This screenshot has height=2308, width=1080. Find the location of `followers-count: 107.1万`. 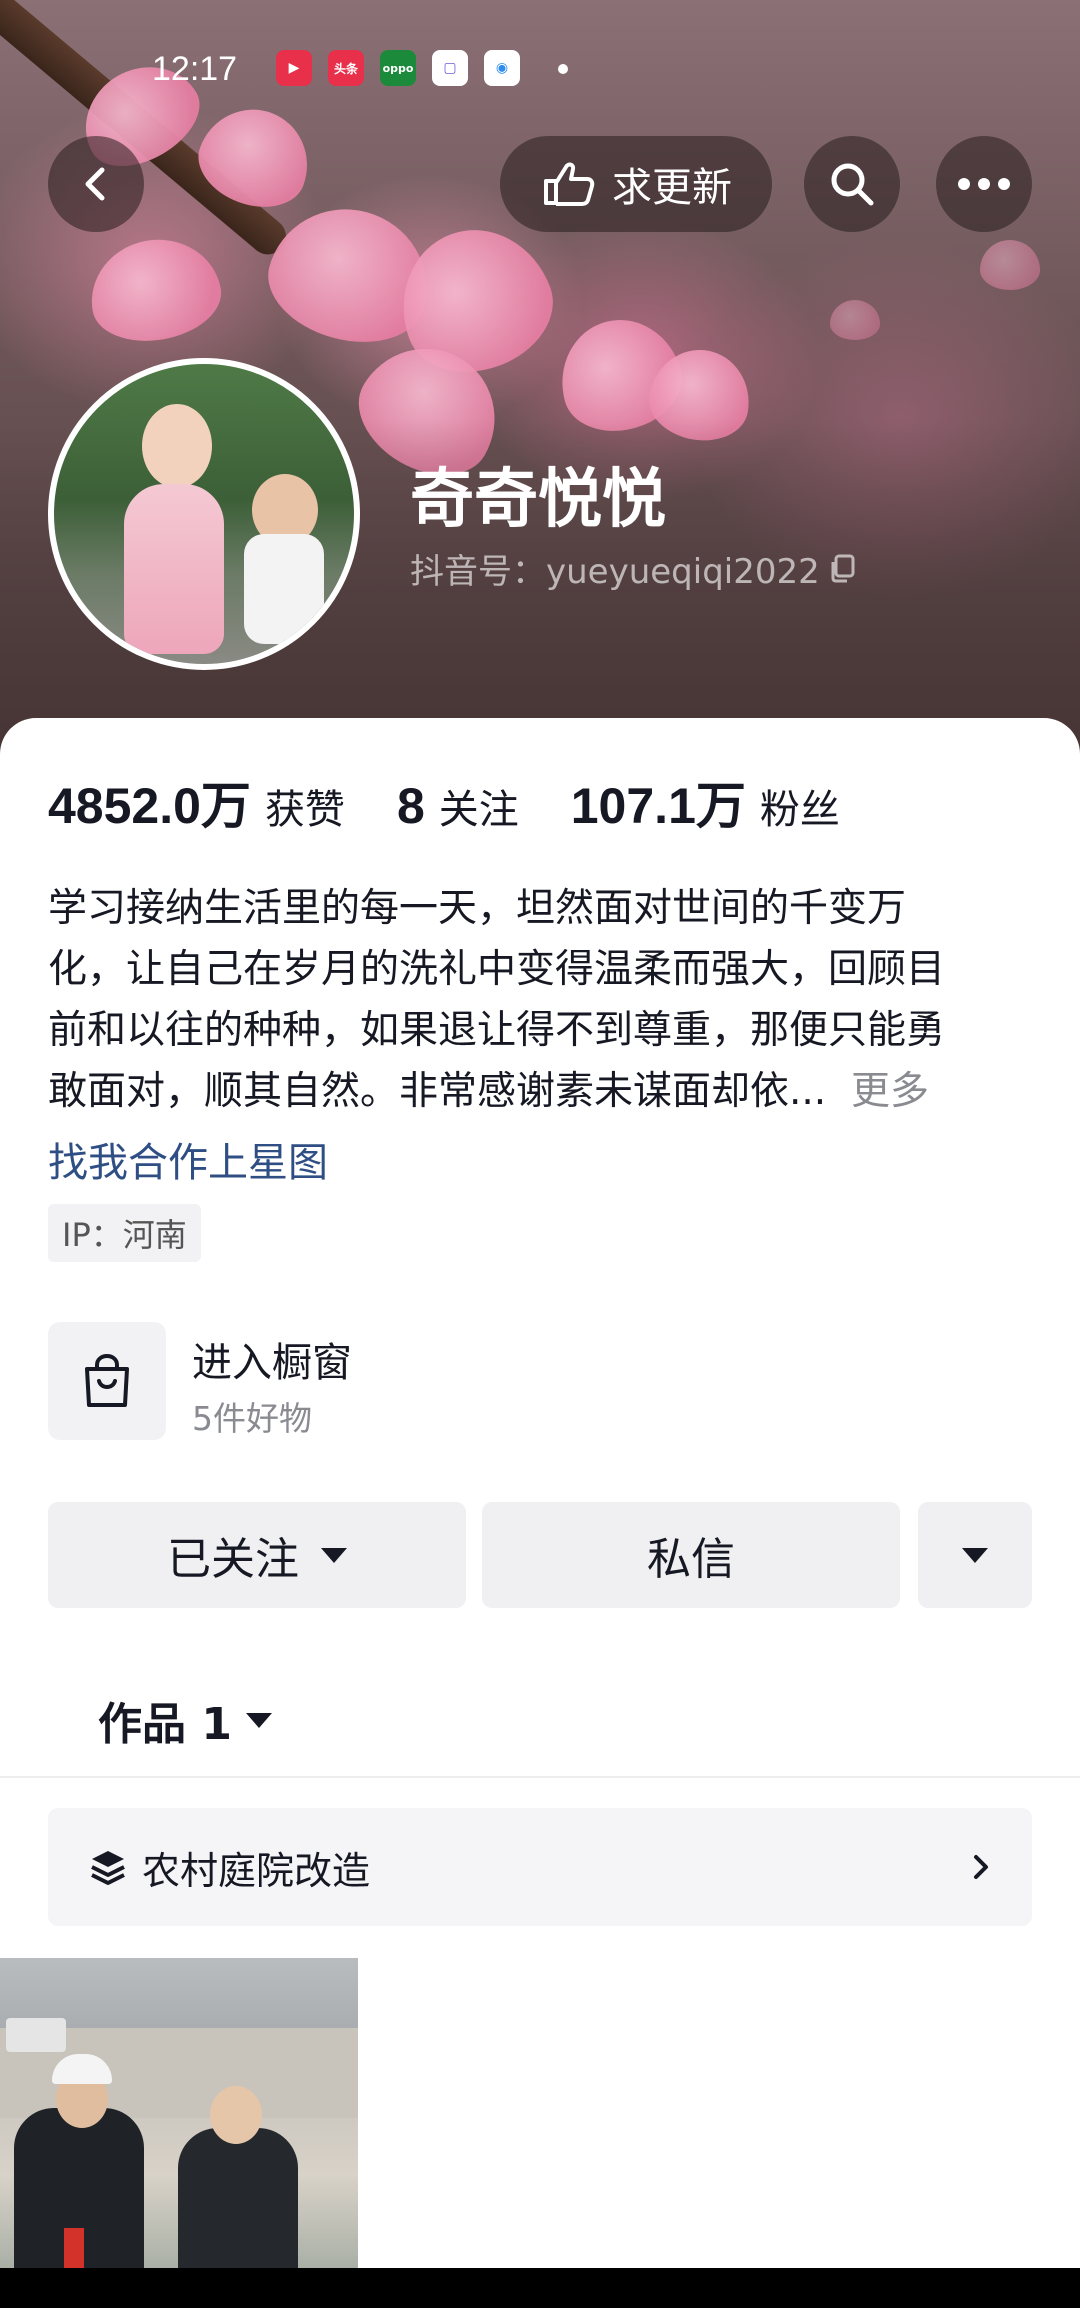

followers-count: 107.1万 is located at coordinates (658, 802).